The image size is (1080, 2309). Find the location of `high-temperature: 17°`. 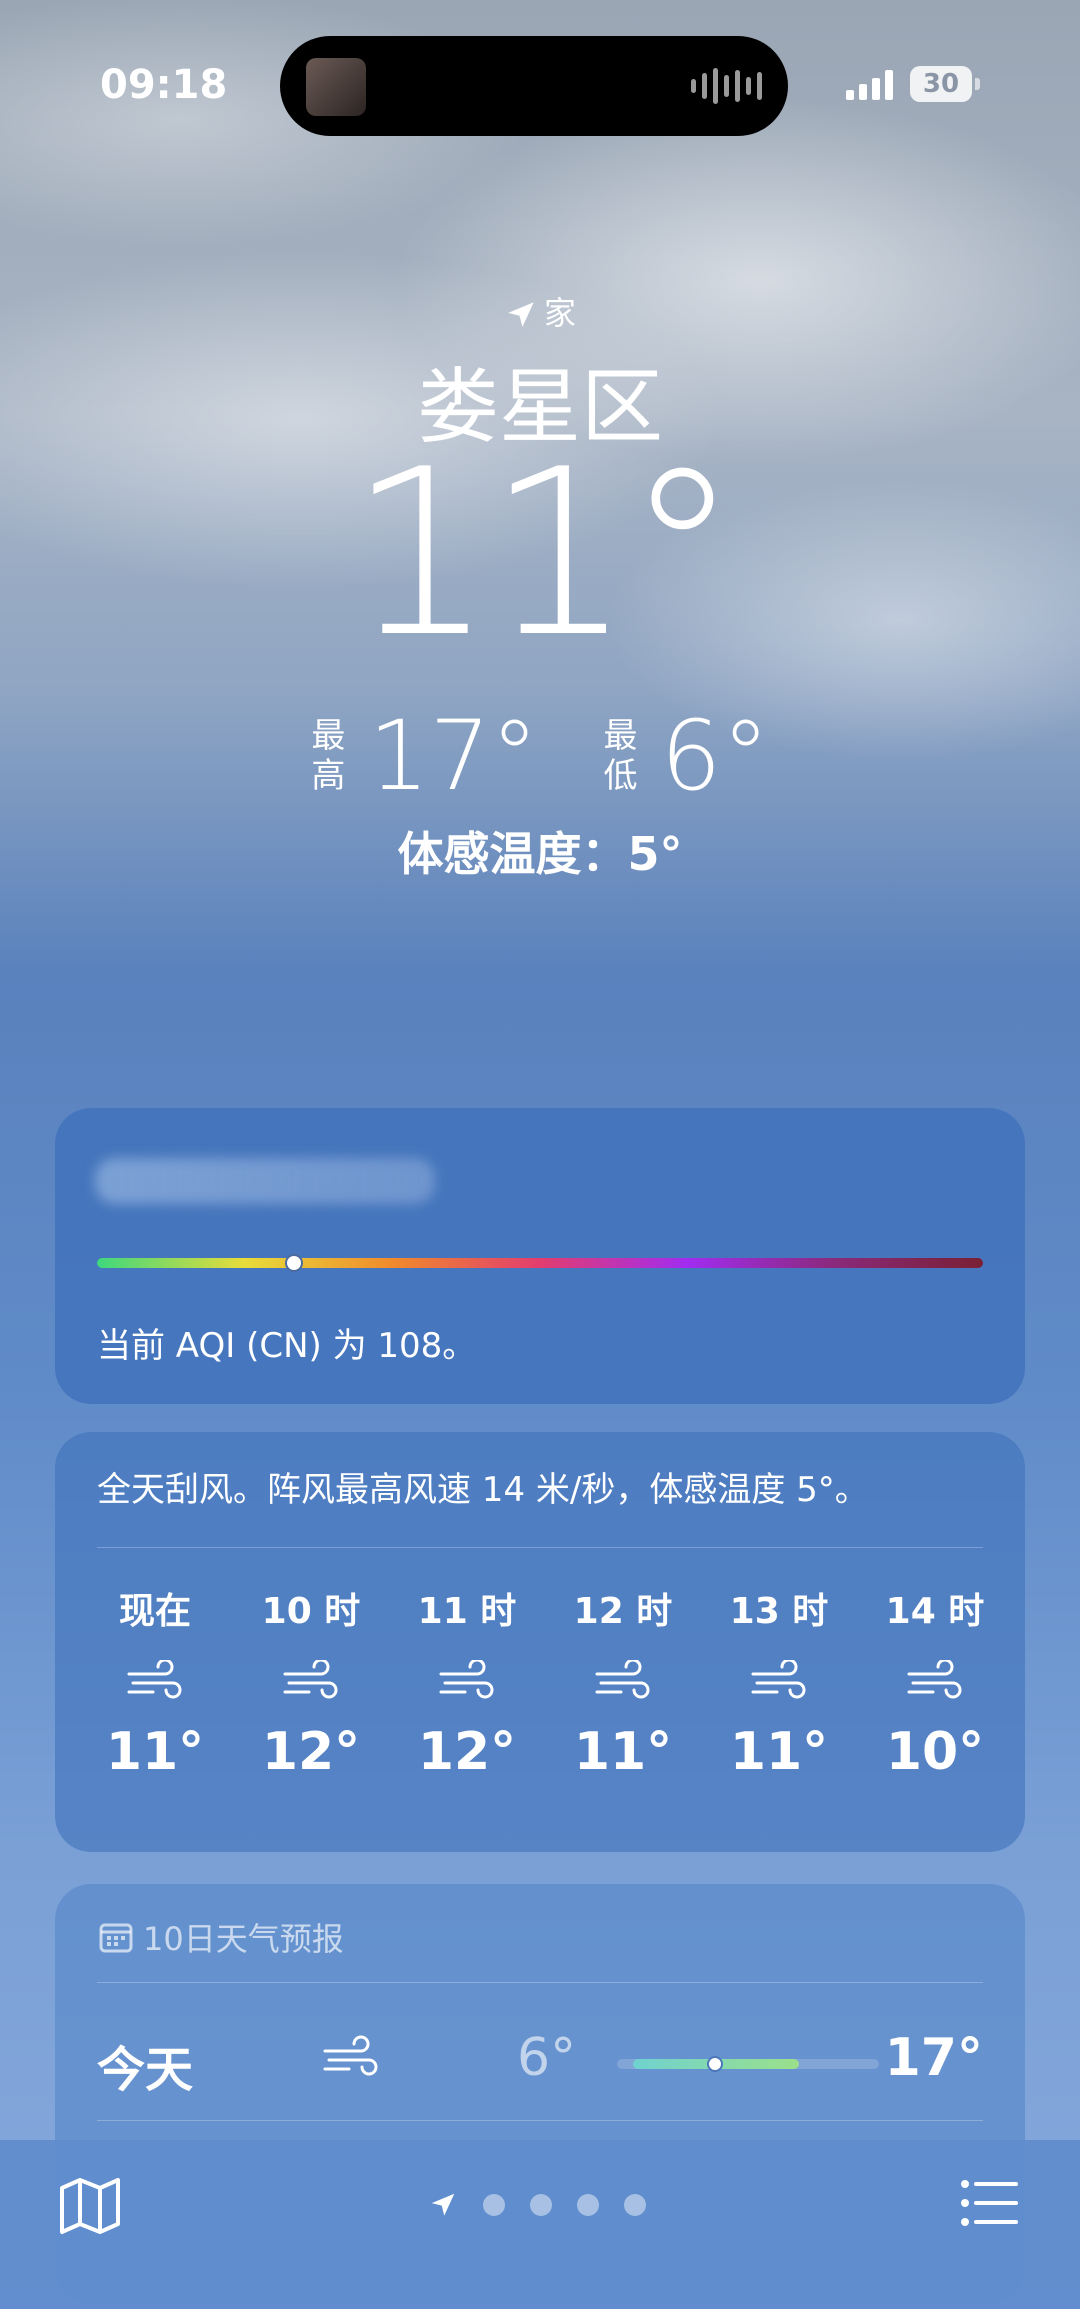

high-temperature: 17° is located at coordinates (453, 756).